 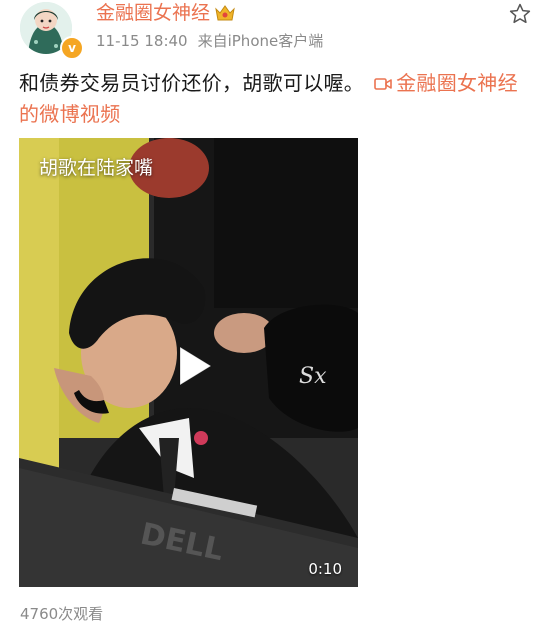 I want to click on username: 金融圈女神经, so click(x=166, y=13).